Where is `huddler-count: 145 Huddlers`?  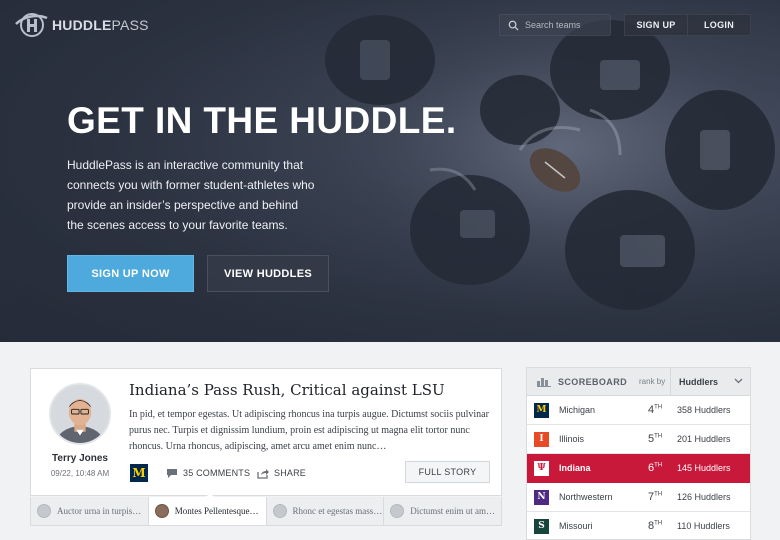
huddler-count: 145 Huddlers is located at coordinates (704, 468).